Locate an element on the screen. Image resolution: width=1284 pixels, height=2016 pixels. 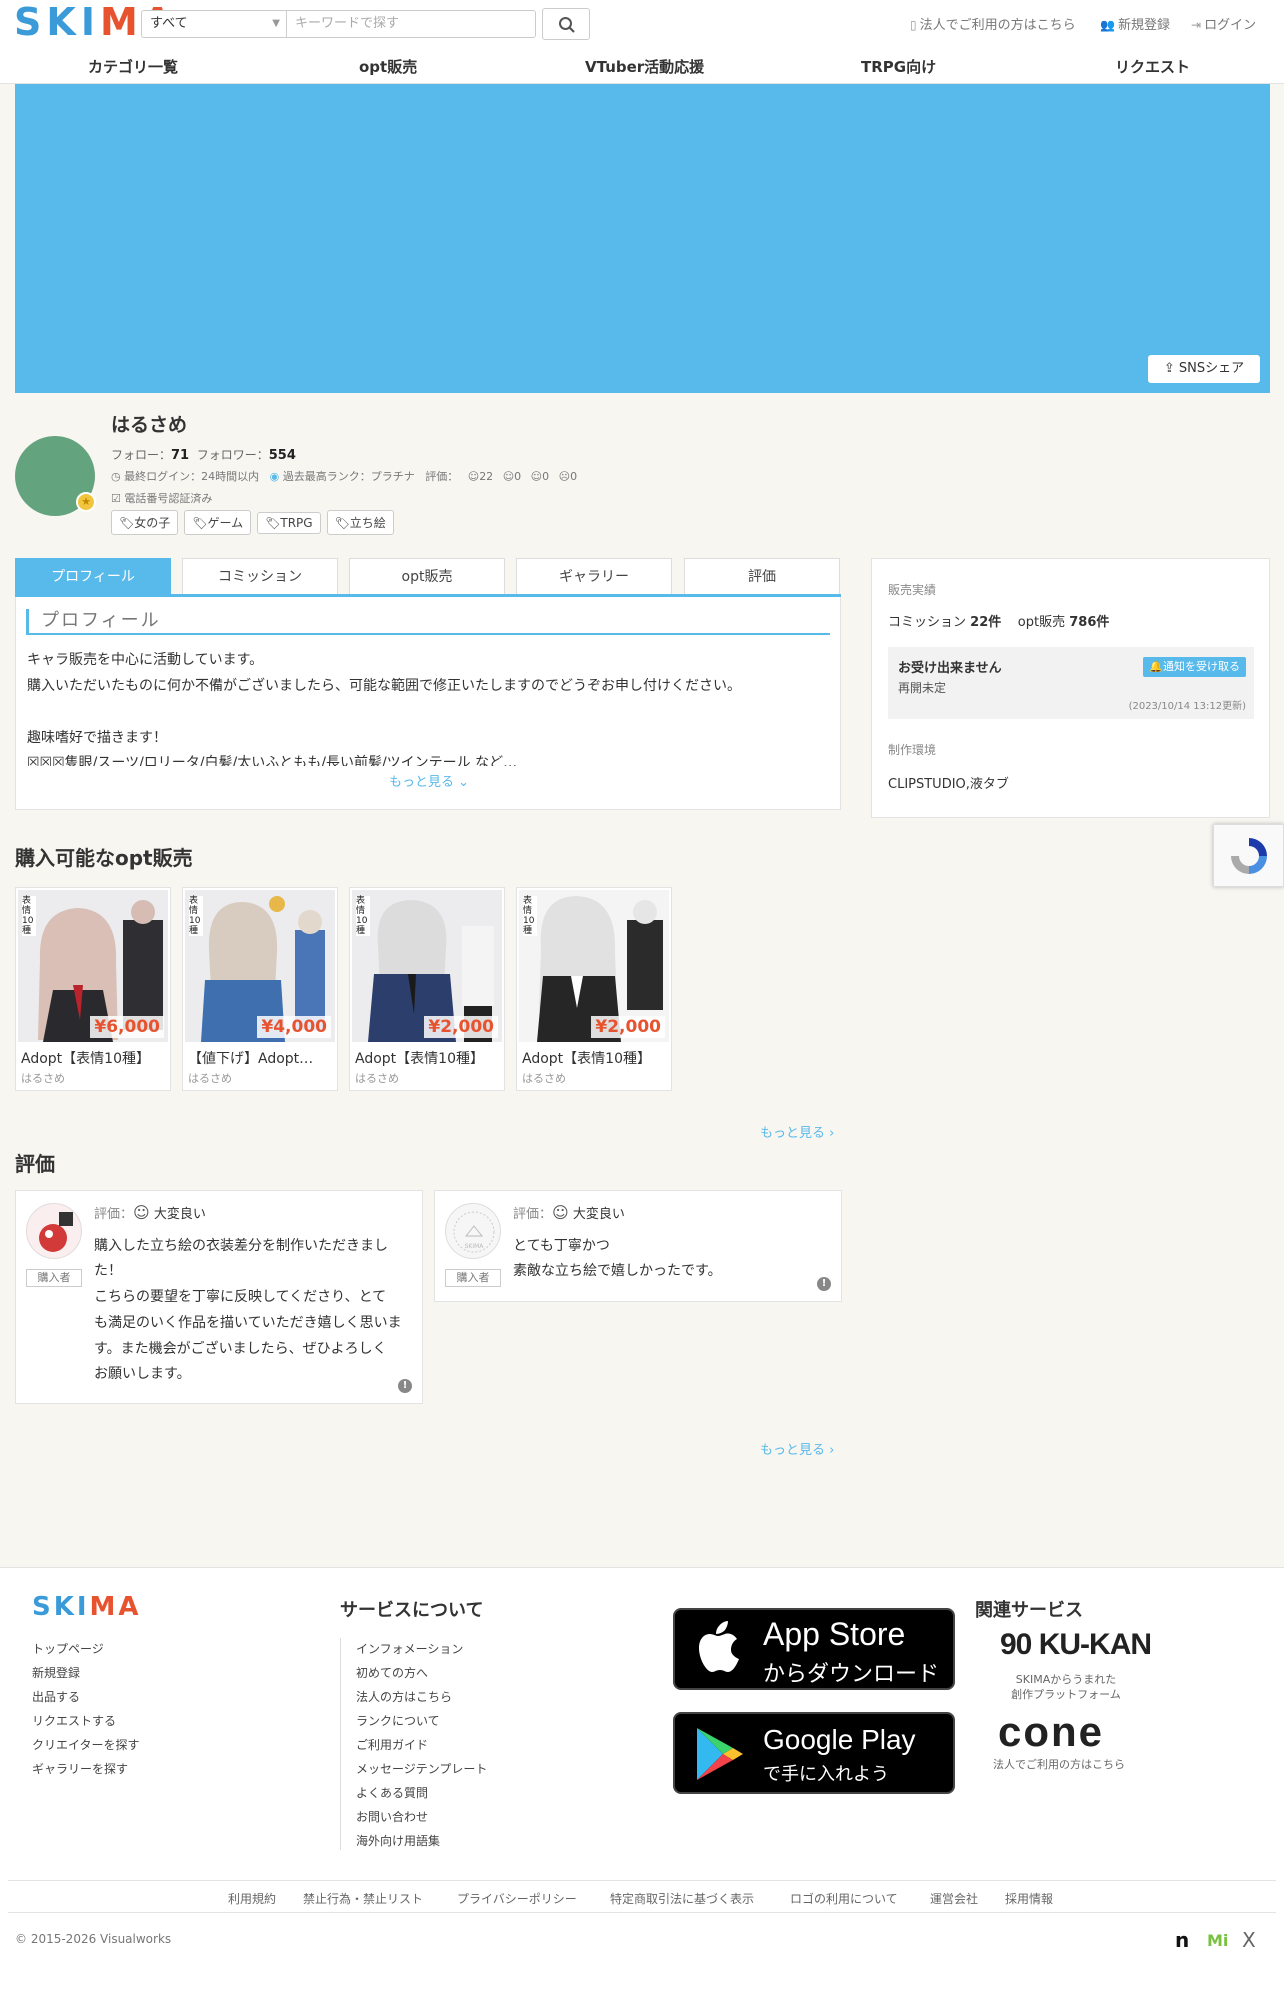
login-link: ⇥ ログイン is located at coordinates (1223, 23).